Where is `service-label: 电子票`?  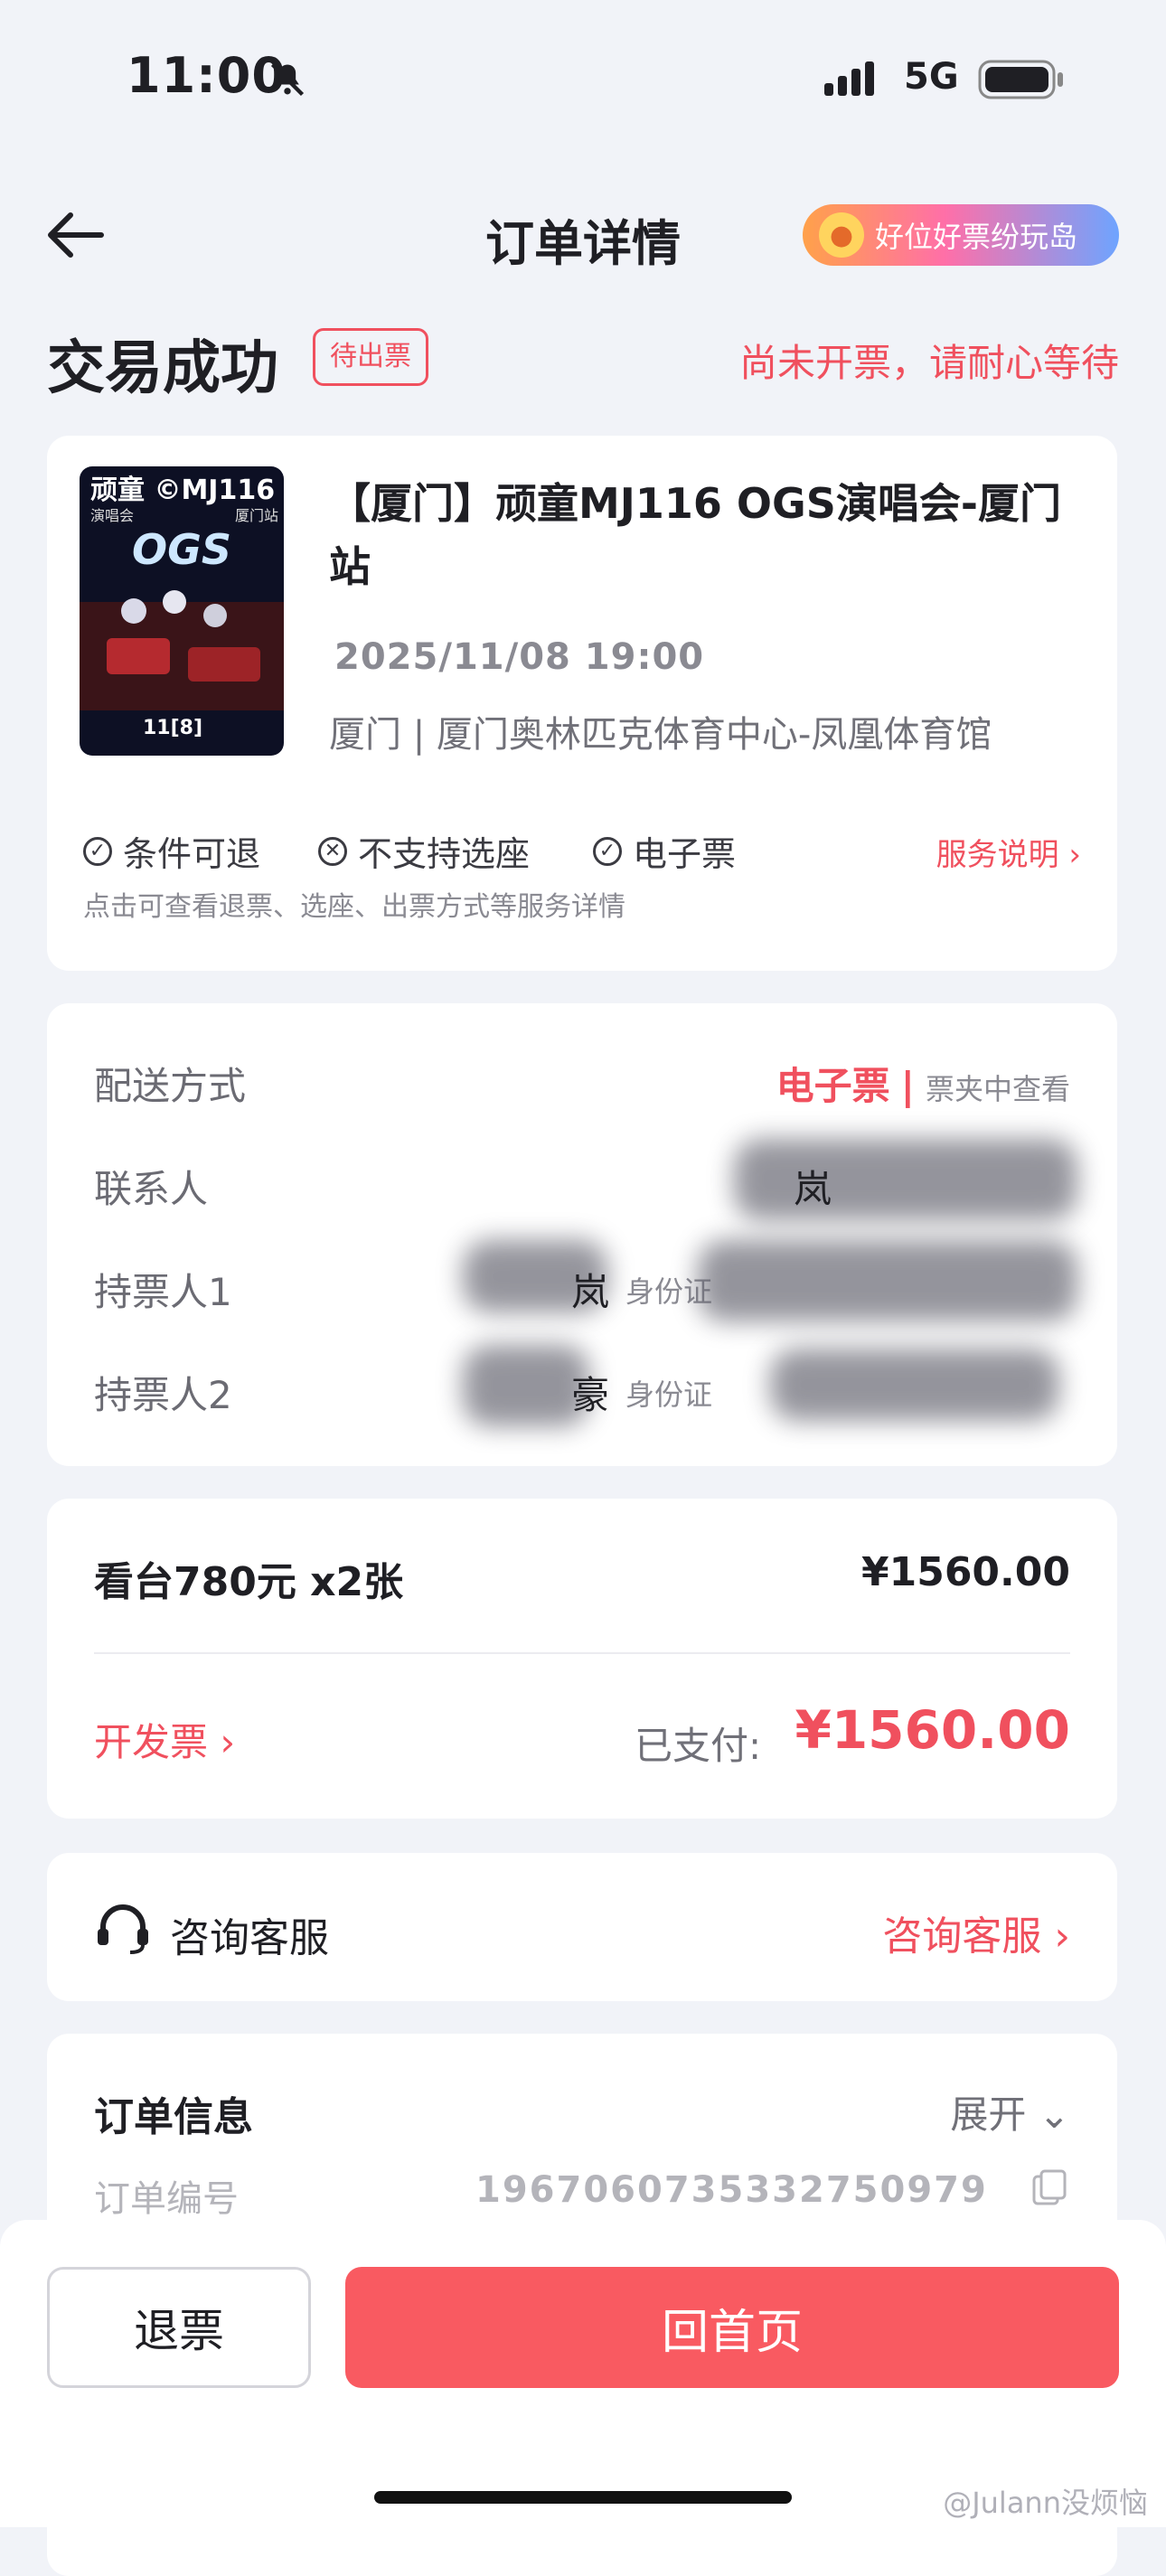 service-label: 电子票 is located at coordinates (685, 854).